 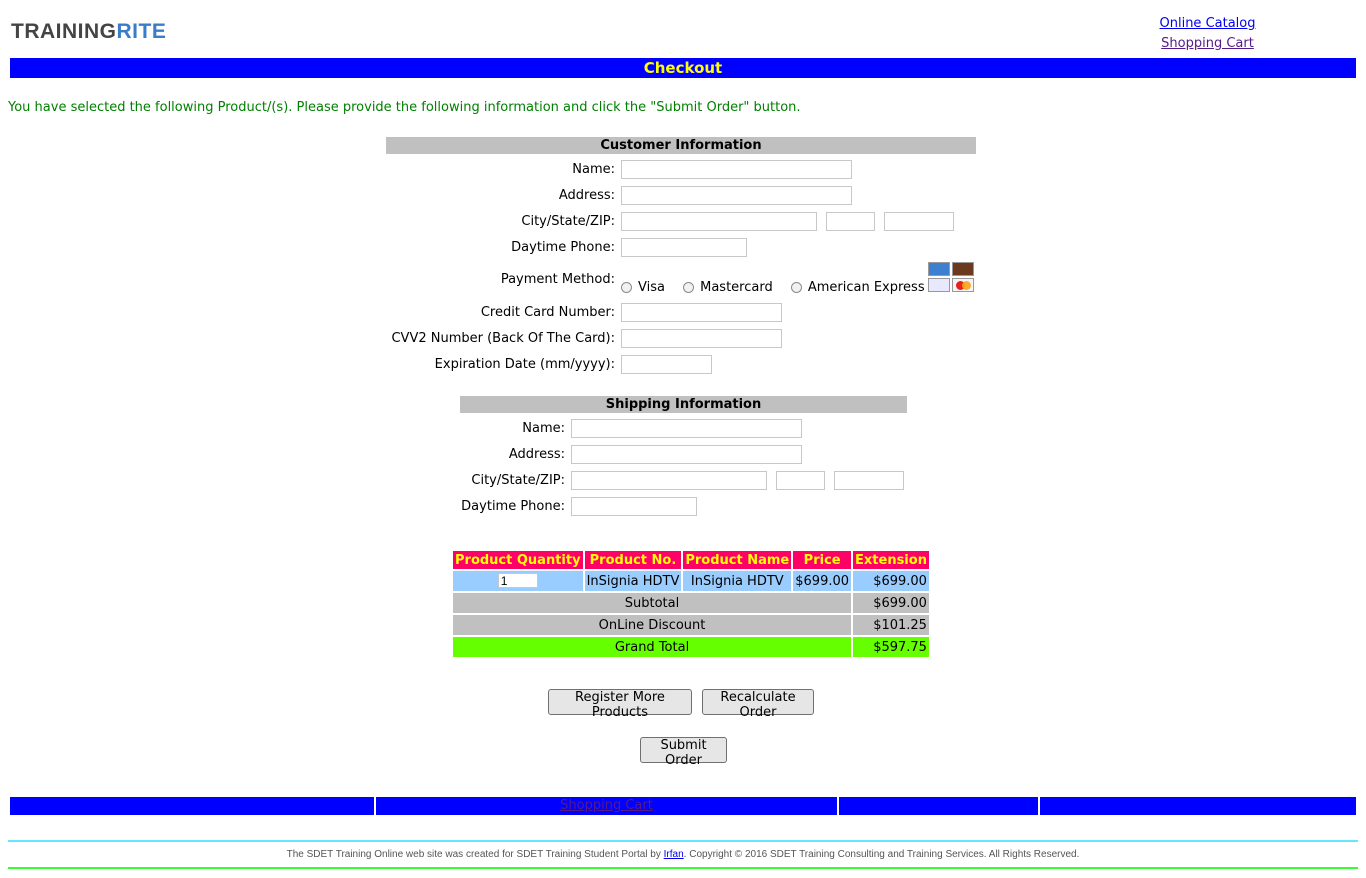 What do you see at coordinates (503, 338) in the screenshot?
I see `cvv-label: CVV2 Number (Back Of The Card):` at bounding box center [503, 338].